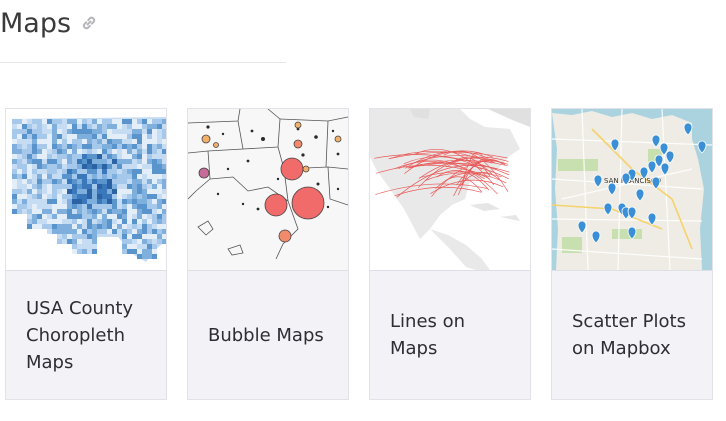 This screenshot has width=726, height=421. What do you see at coordinates (89, 25) in the screenshot?
I see `link-icon` at bounding box center [89, 25].